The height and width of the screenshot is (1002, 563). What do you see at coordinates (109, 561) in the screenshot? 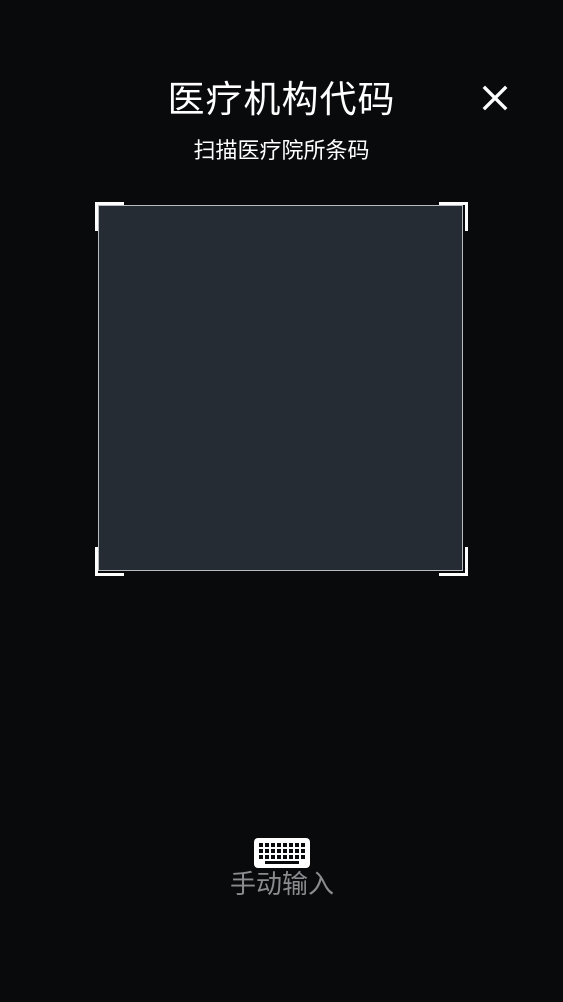
I see `frame-corner-bottom-left` at bounding box center [109, 561].